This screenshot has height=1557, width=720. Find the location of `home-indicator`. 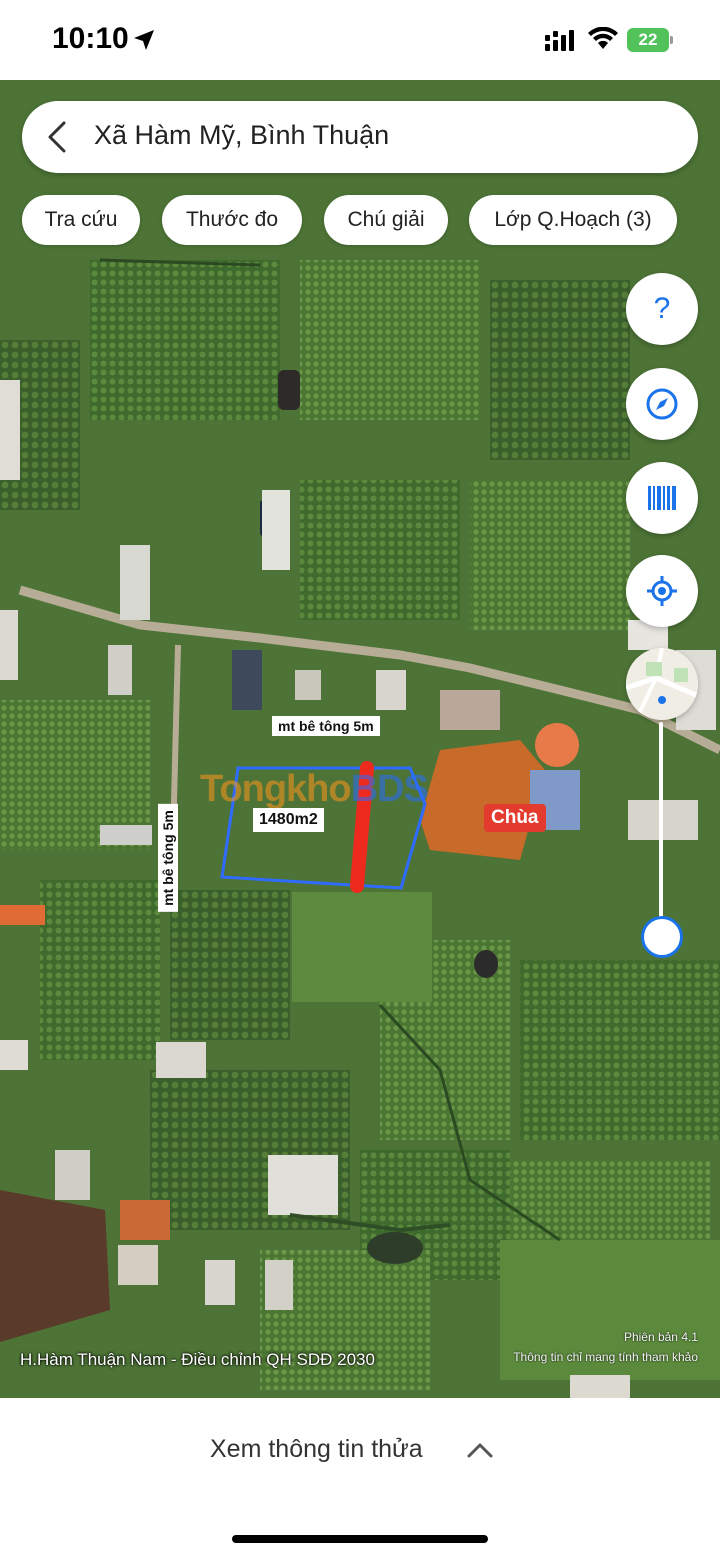

home-indicator is located at coordinates (360, 1539).